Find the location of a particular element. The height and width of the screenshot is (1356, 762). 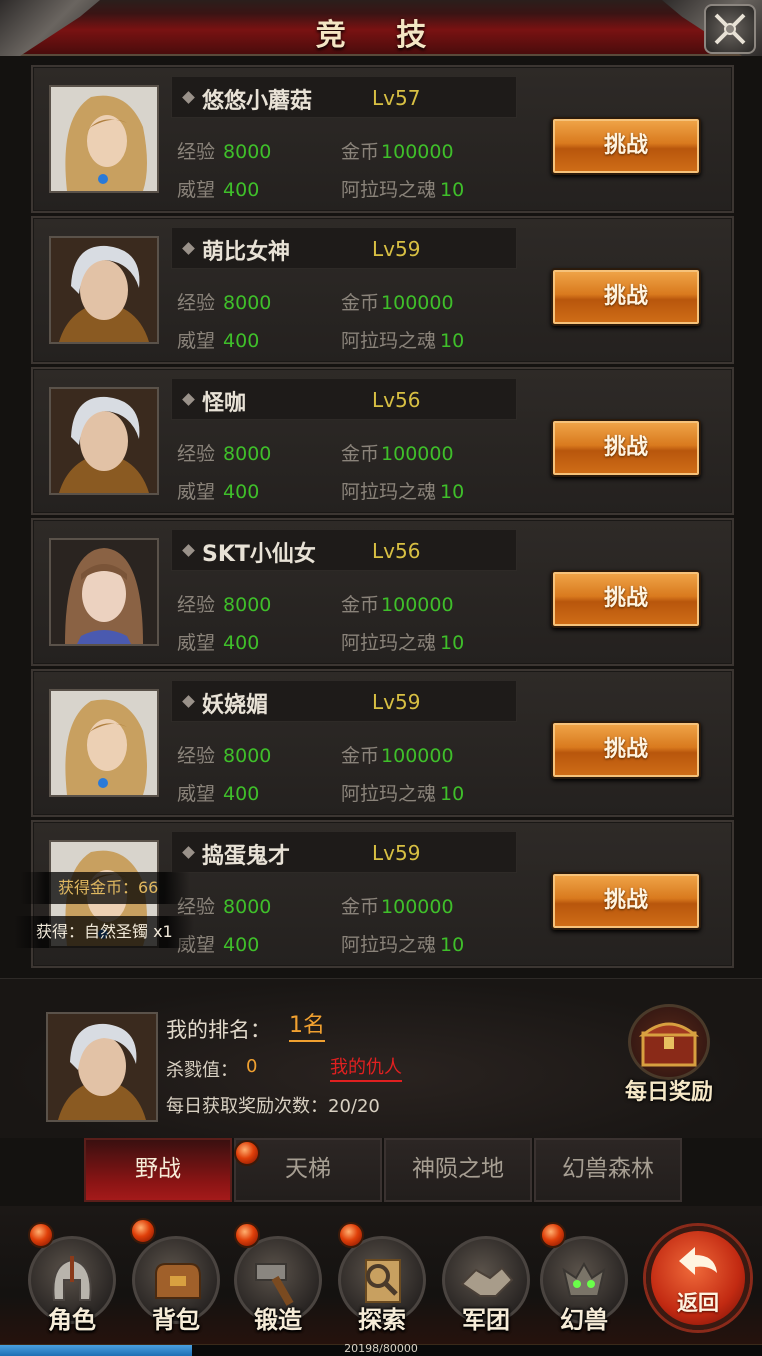

nav-legion: 军团 is located at coordinates (486, 1282).